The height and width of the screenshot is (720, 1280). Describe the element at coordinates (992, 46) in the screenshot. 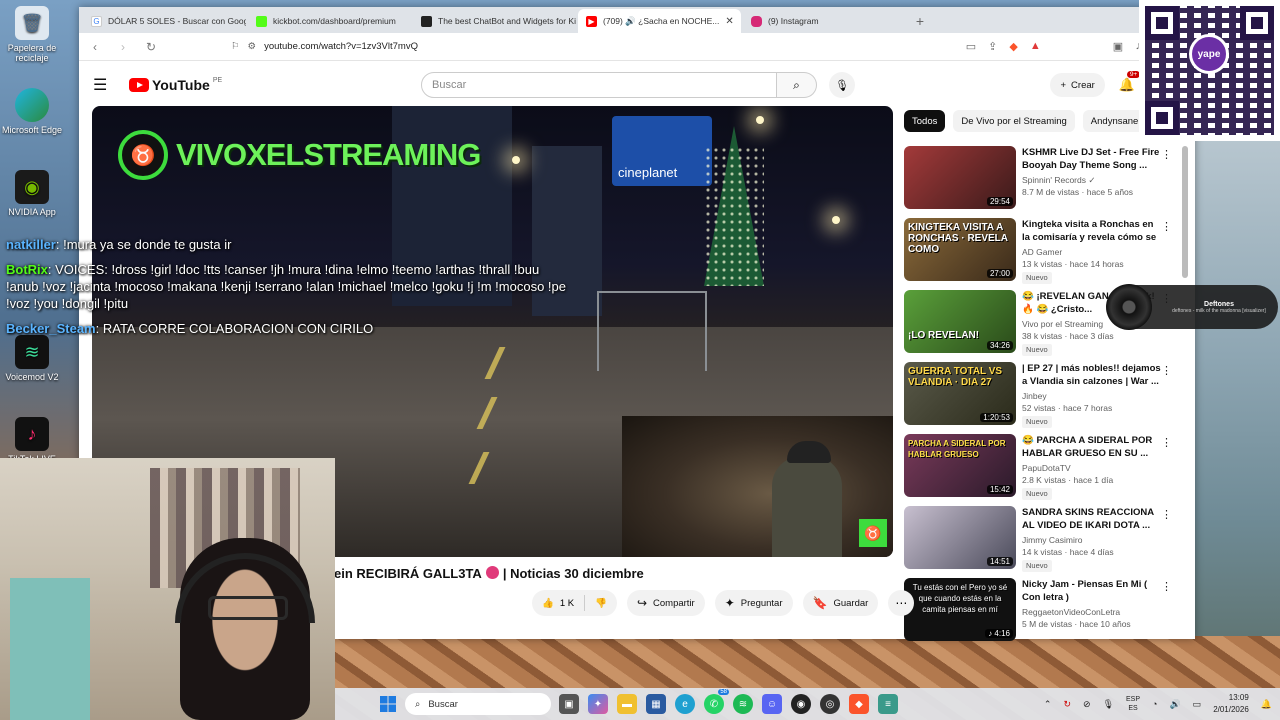

I see `share-icon: ⇪` at that location.